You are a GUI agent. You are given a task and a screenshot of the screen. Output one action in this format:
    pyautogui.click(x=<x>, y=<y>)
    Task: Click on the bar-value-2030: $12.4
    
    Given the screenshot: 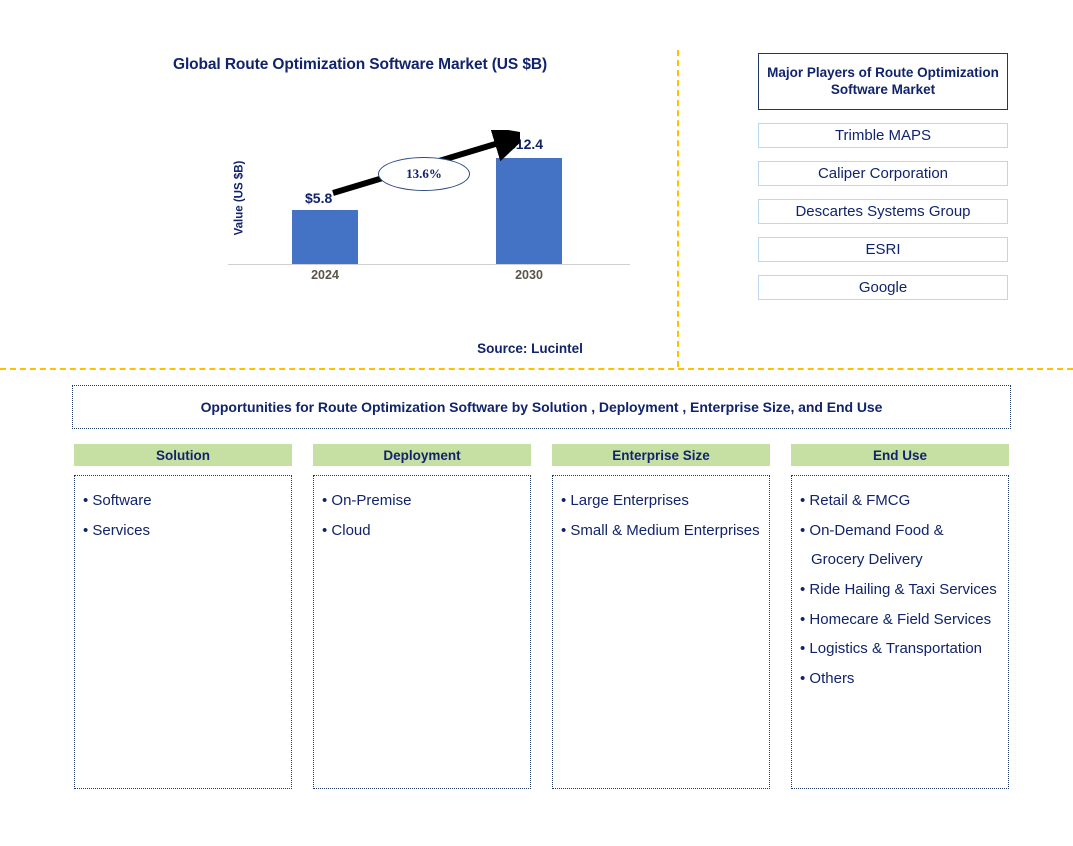 What is the action you would take?
    pyautogui.click(x=526, y=144)
    